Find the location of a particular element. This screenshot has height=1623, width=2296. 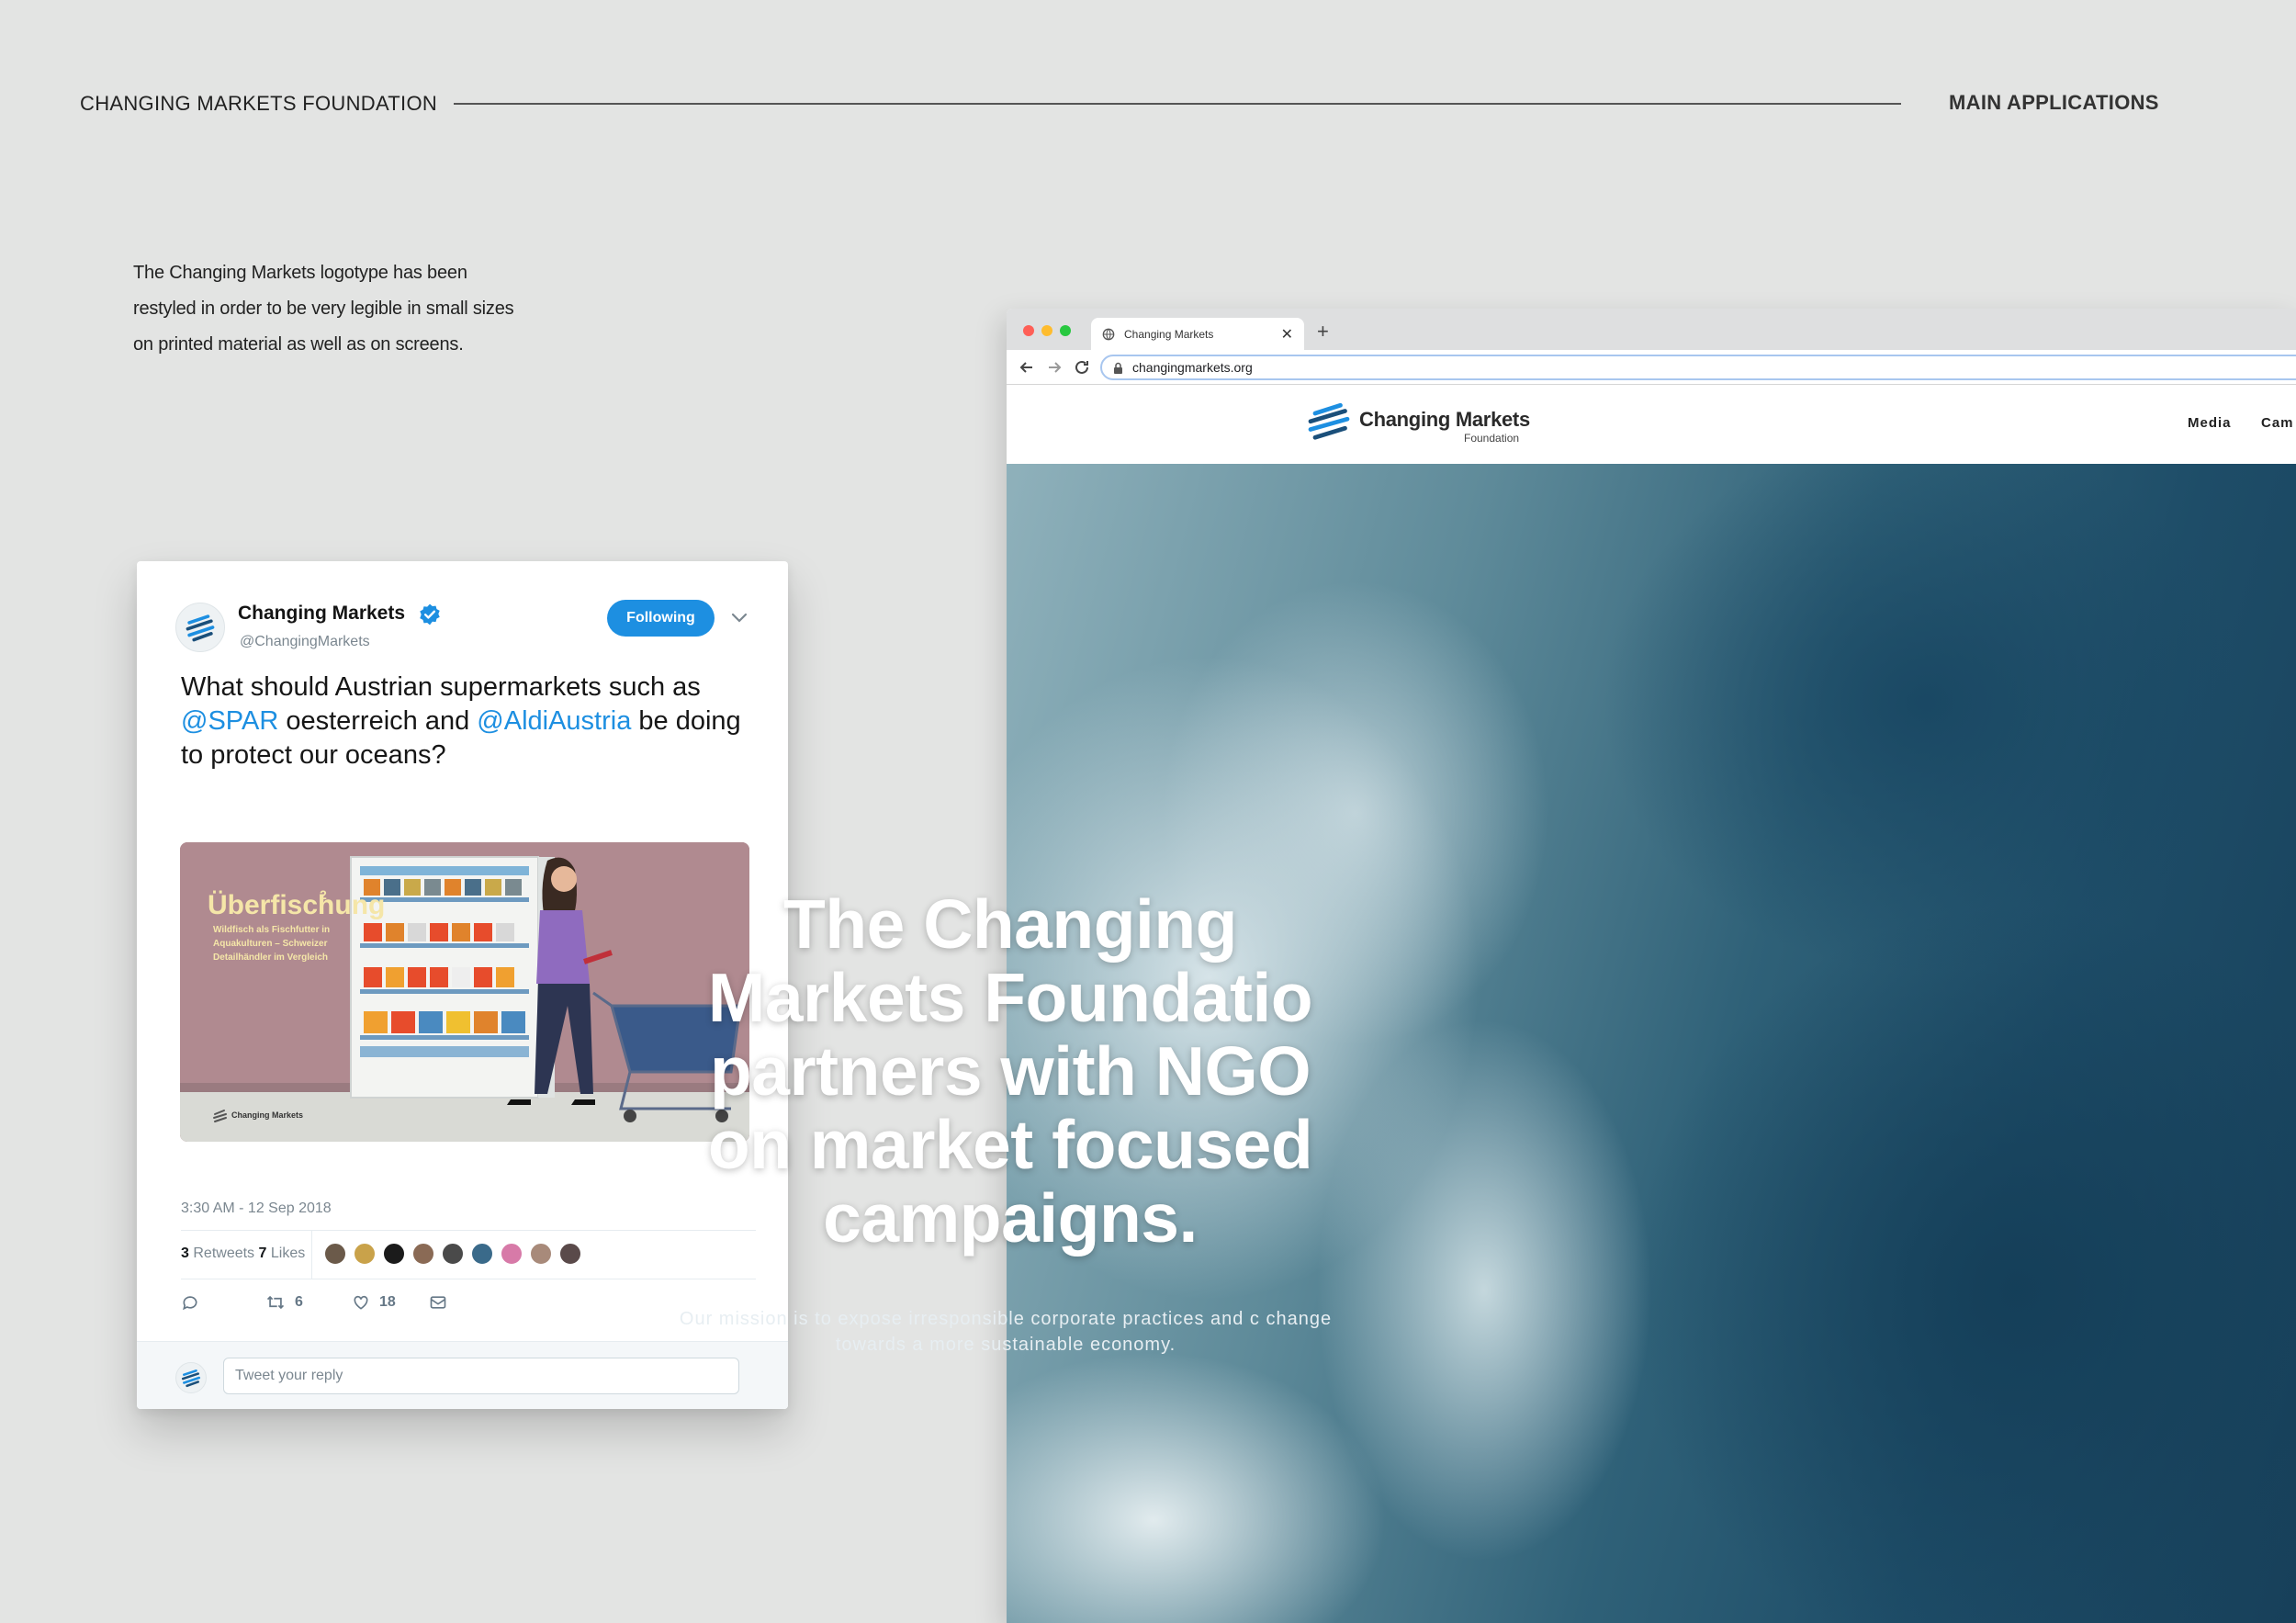

page-header-title: CHANGING MARKETS FOUNDATION is located at coordinates (259, 103).